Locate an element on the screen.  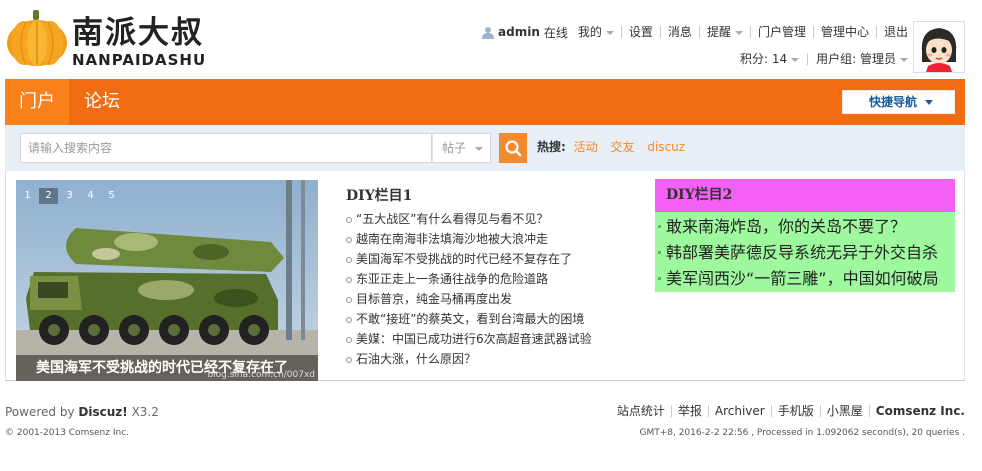
list-item: 石油大涨，什么原因？ is located at coordinates (496, 359).